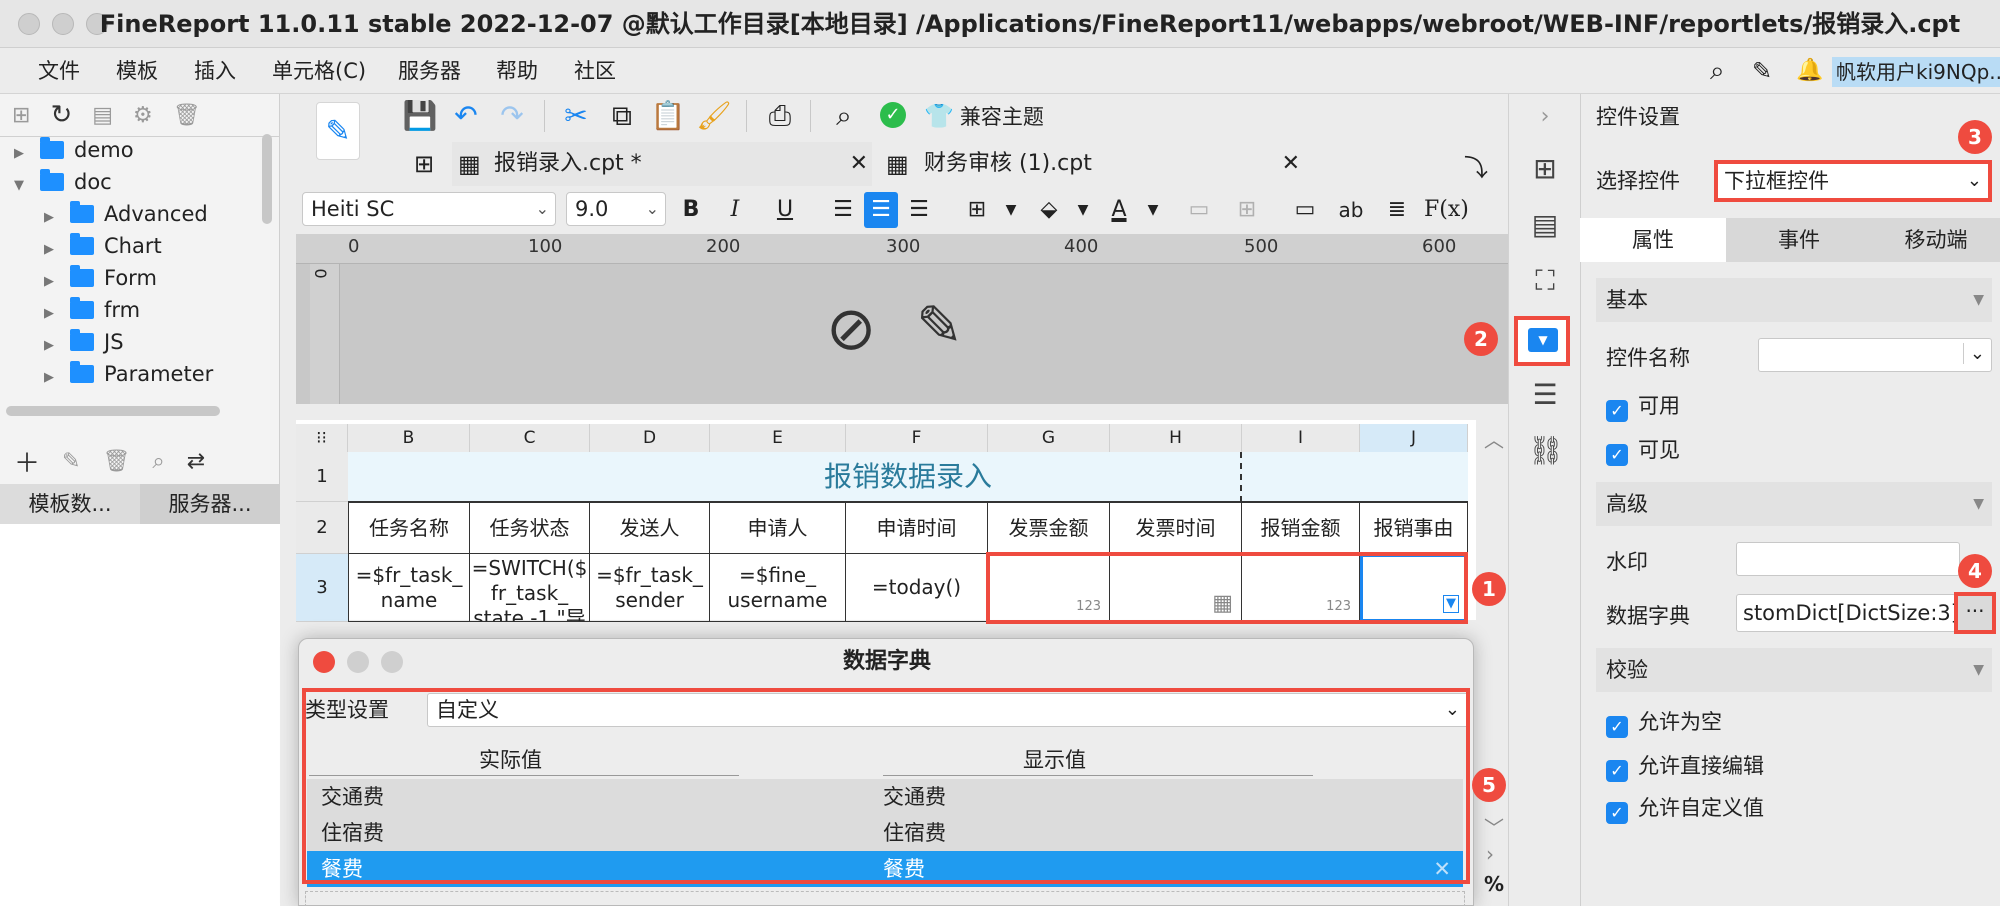 This screenshot has width=2000, height=906. What do you see at coordinates (215, 71) in the screenshot?
I see `menu-insert: 插入` at bounding box center [215, 71].